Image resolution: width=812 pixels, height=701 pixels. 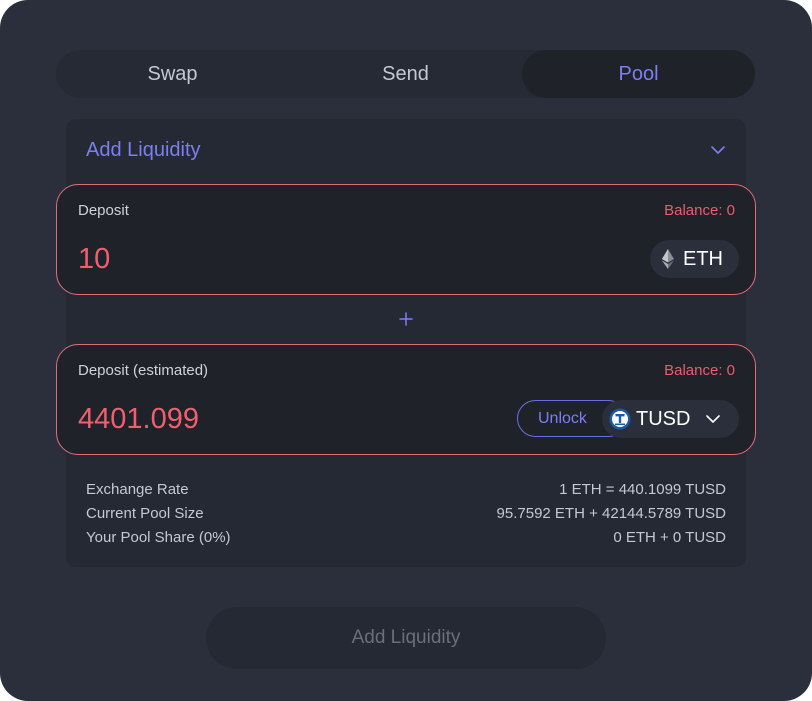 I want to click on deposit-amount-input, so click(x=268, y=259).